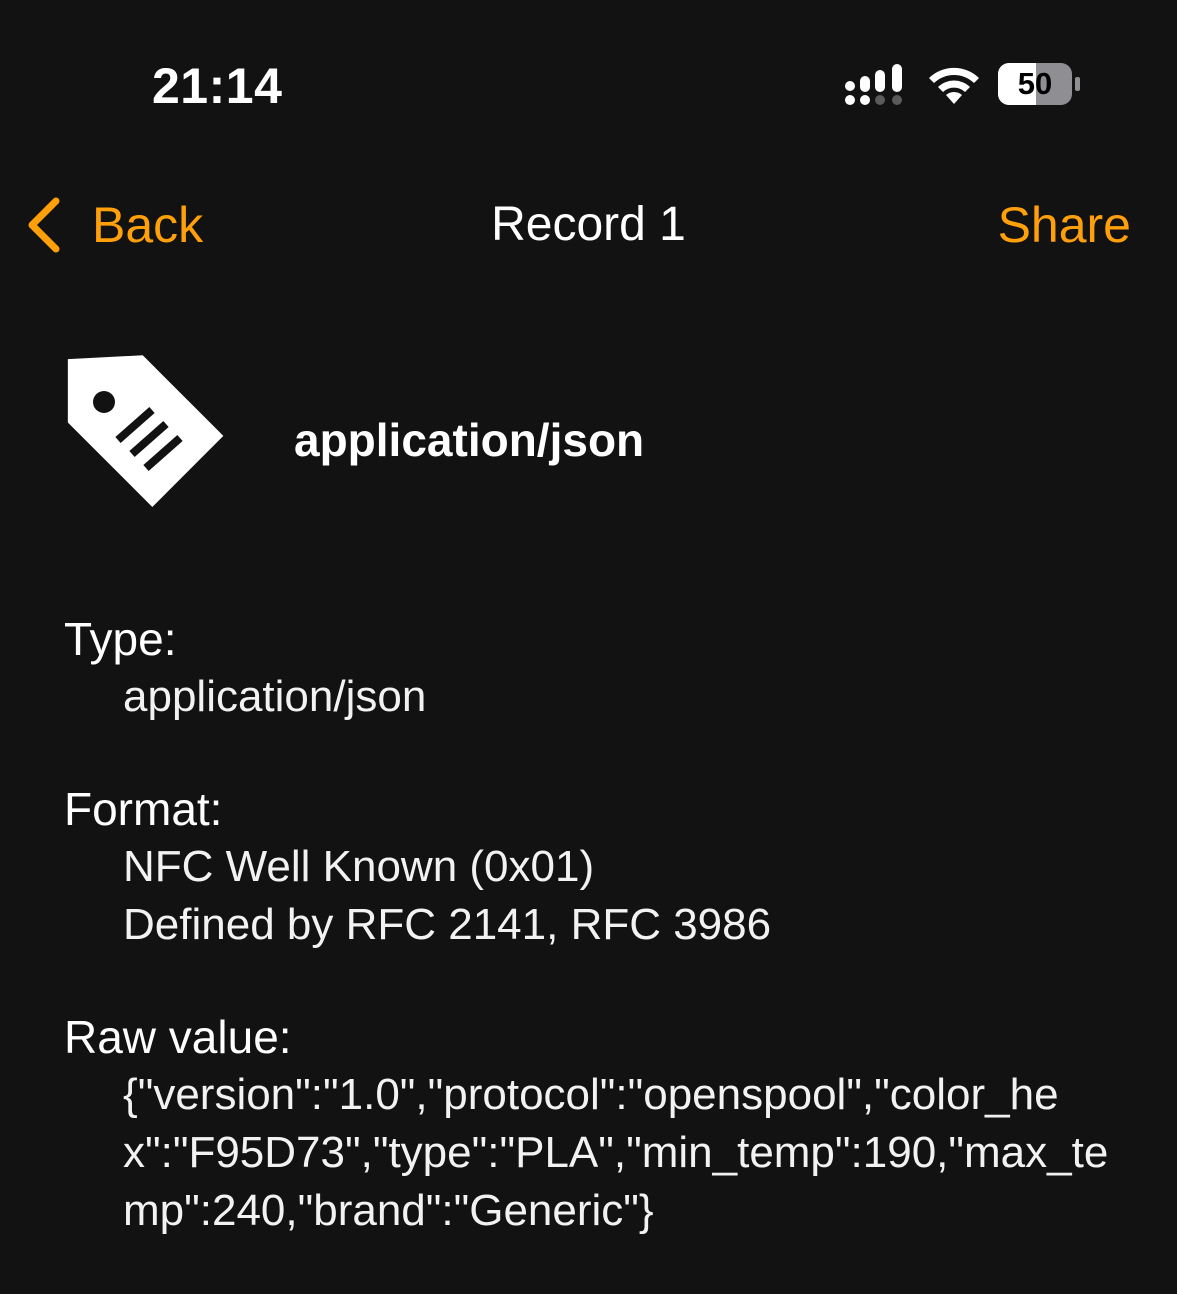 The height and width of the screenshot is (1294, 1177). I want to click on format-label: Format:, so click(143, 809).